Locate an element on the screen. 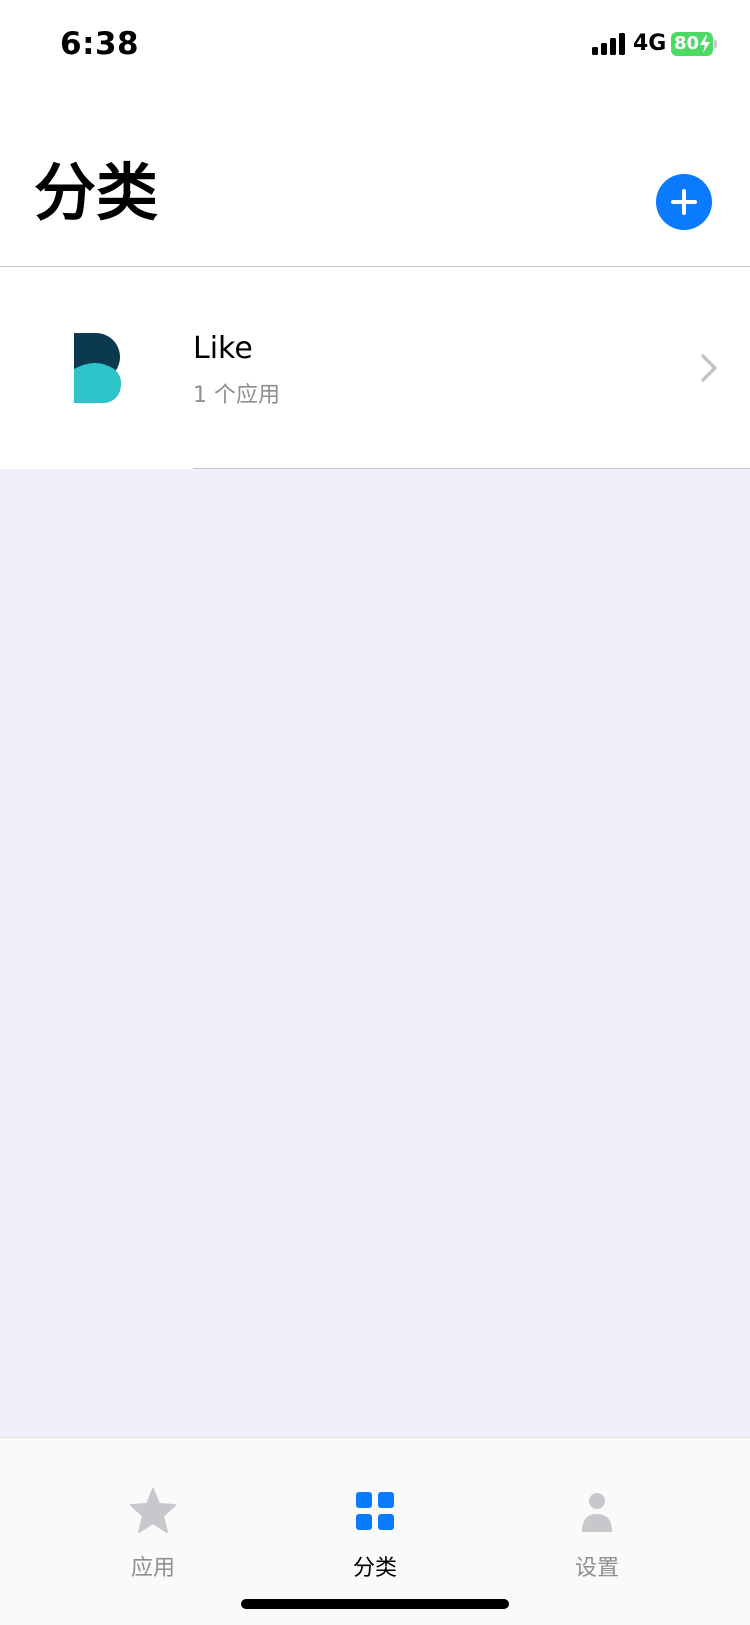  signal-icon is located at coordinates (609, 44).